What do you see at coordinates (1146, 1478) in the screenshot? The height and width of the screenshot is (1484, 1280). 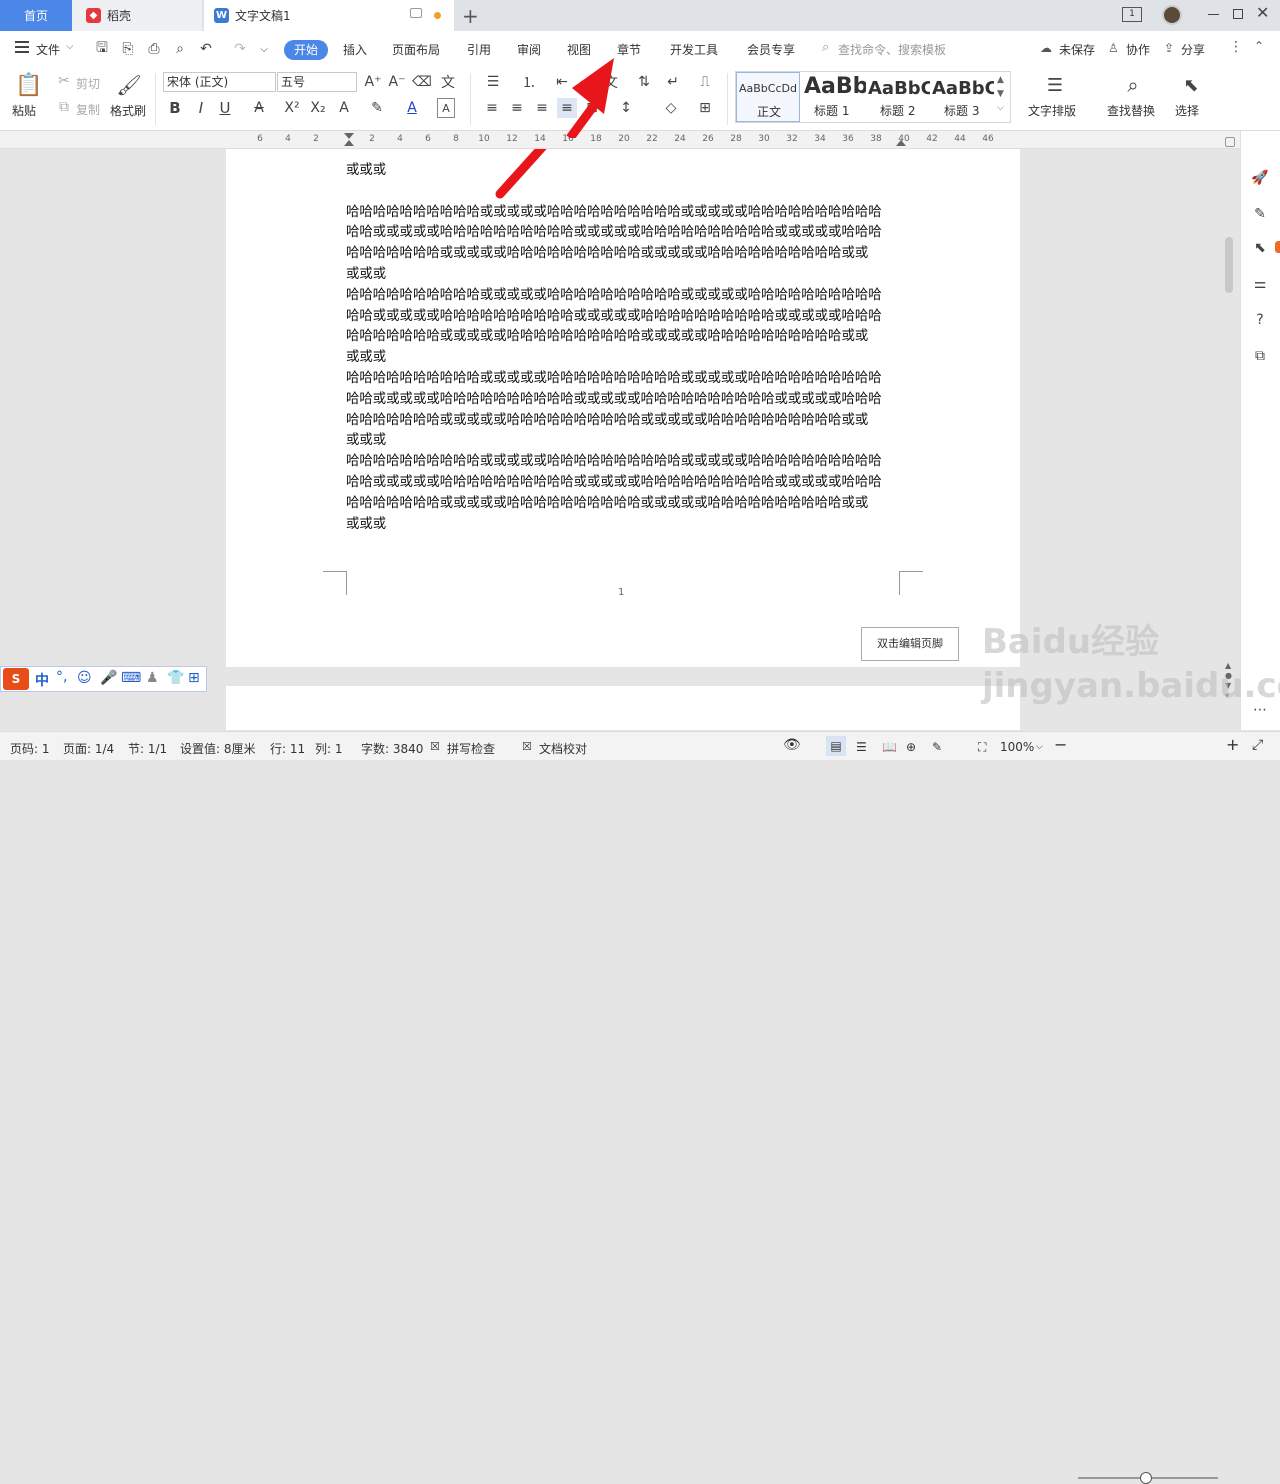 I see `zoom-slider-thumb` at bounding box center [1146, 1478].